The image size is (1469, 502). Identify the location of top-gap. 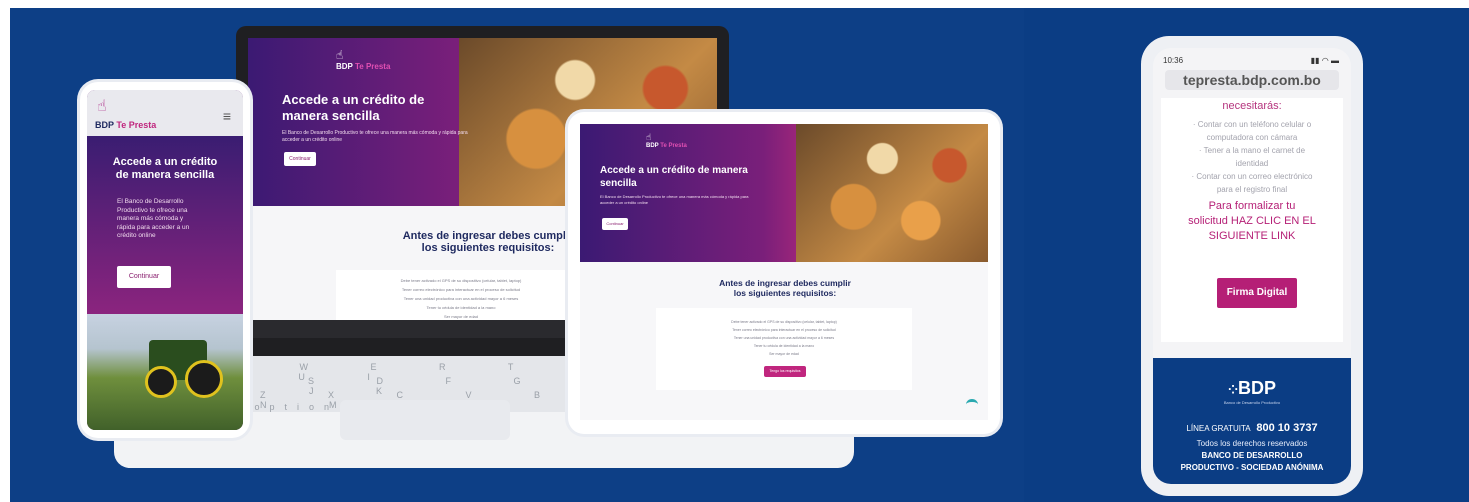
(1246, 4).